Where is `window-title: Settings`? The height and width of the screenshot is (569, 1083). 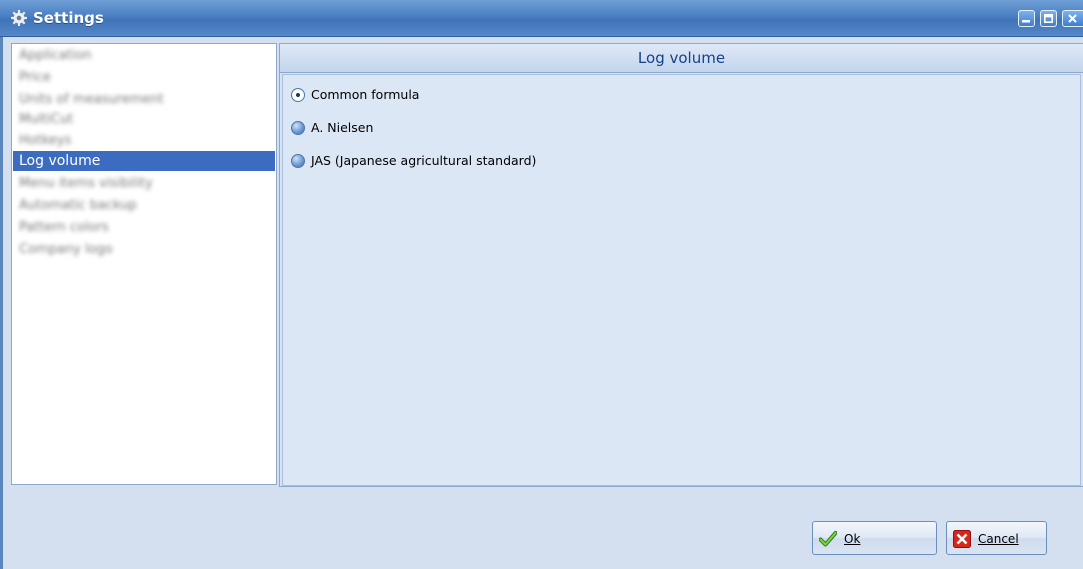
window-title: Settings is located at coordinates (68, 18).